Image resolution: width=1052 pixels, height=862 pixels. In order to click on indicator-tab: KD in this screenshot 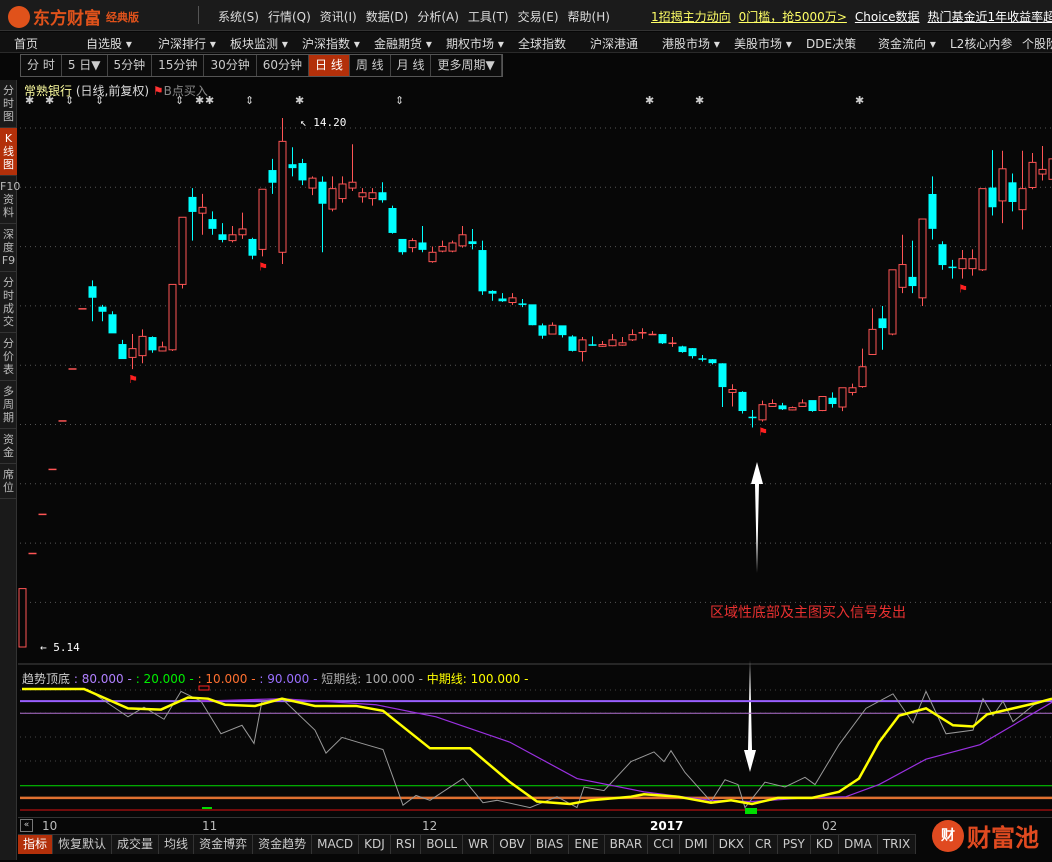, I will do `click(825, 844)`.